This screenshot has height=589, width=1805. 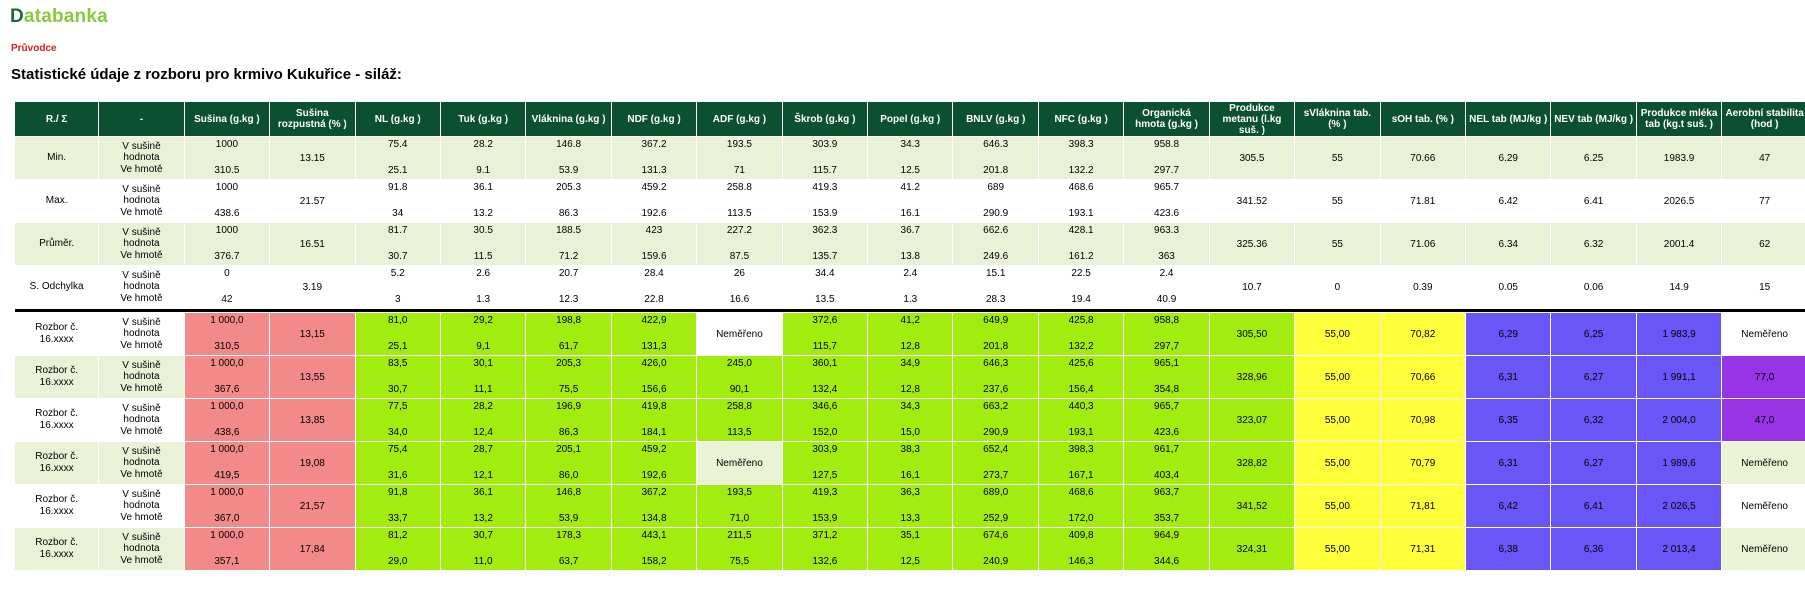 What do you see at coordinates (1252, 549) in the screenshot?
I see `value-cell: 324,31` at bounding box center [1252, 549].